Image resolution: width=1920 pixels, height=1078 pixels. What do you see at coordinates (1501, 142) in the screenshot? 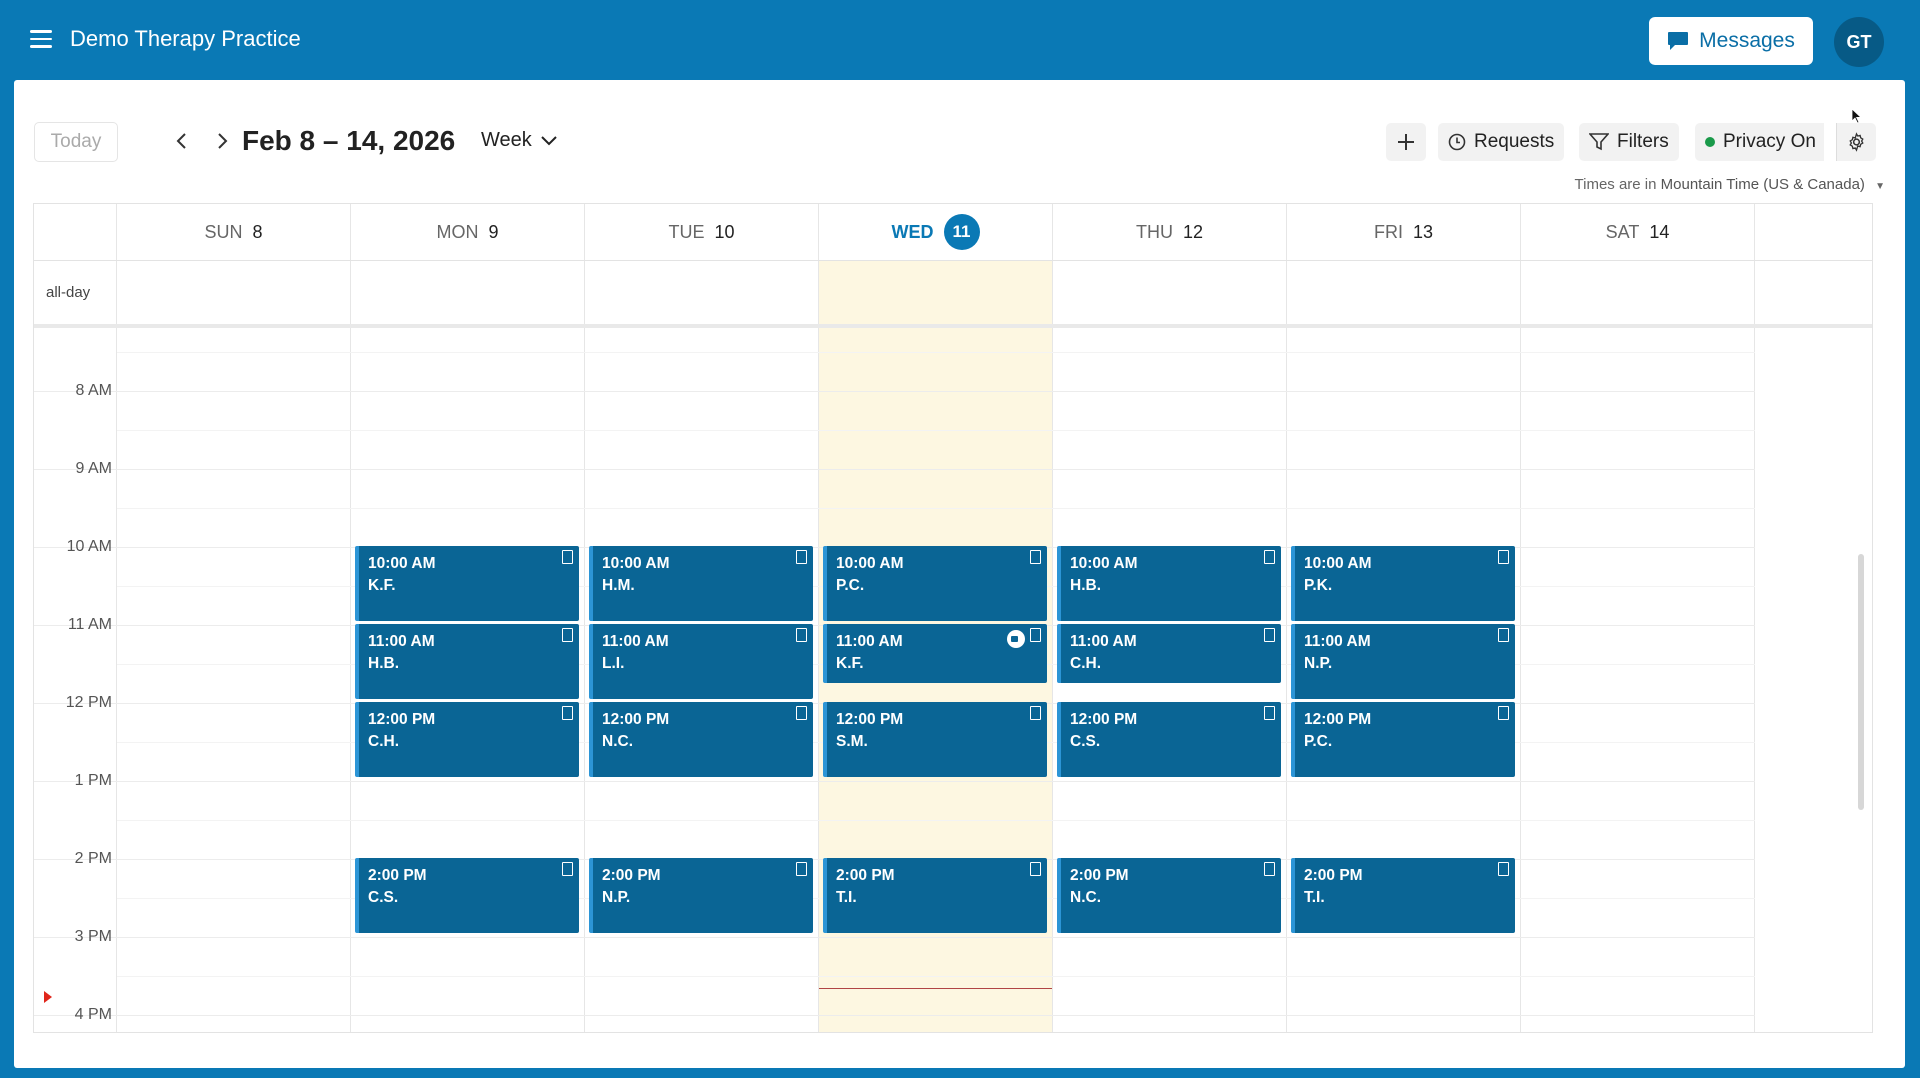
I see `requests-button: Requests` at bounding box center [1501, 142].